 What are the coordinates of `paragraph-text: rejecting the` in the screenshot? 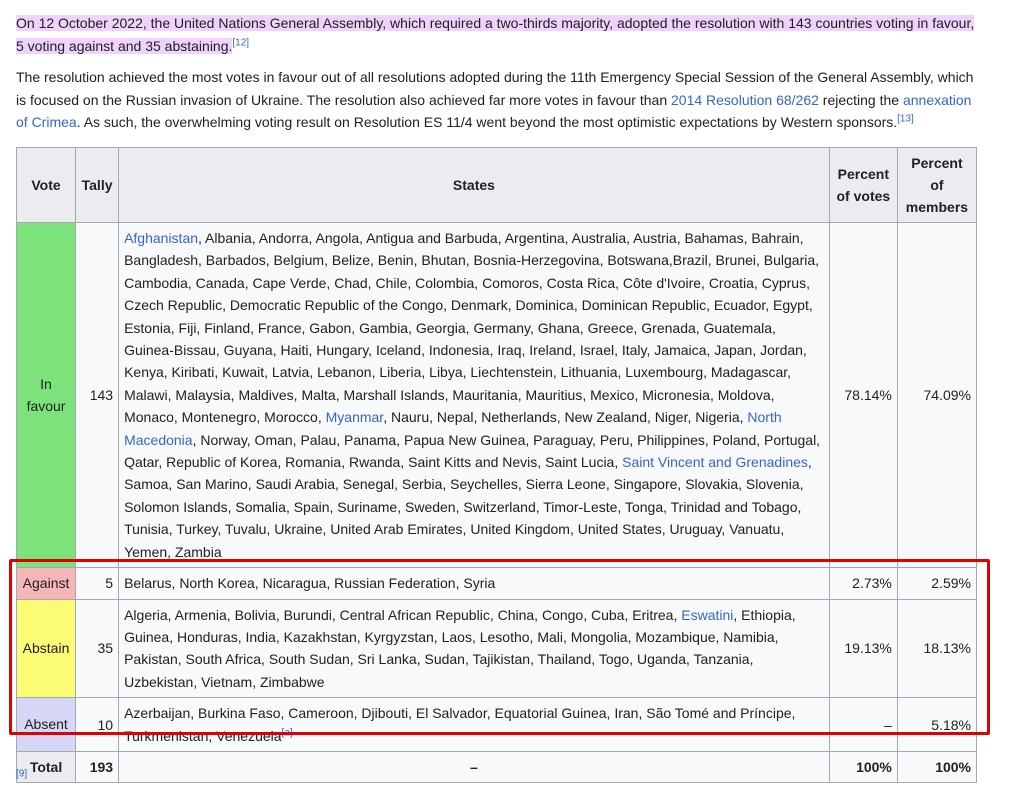 It's located at (860, 99).